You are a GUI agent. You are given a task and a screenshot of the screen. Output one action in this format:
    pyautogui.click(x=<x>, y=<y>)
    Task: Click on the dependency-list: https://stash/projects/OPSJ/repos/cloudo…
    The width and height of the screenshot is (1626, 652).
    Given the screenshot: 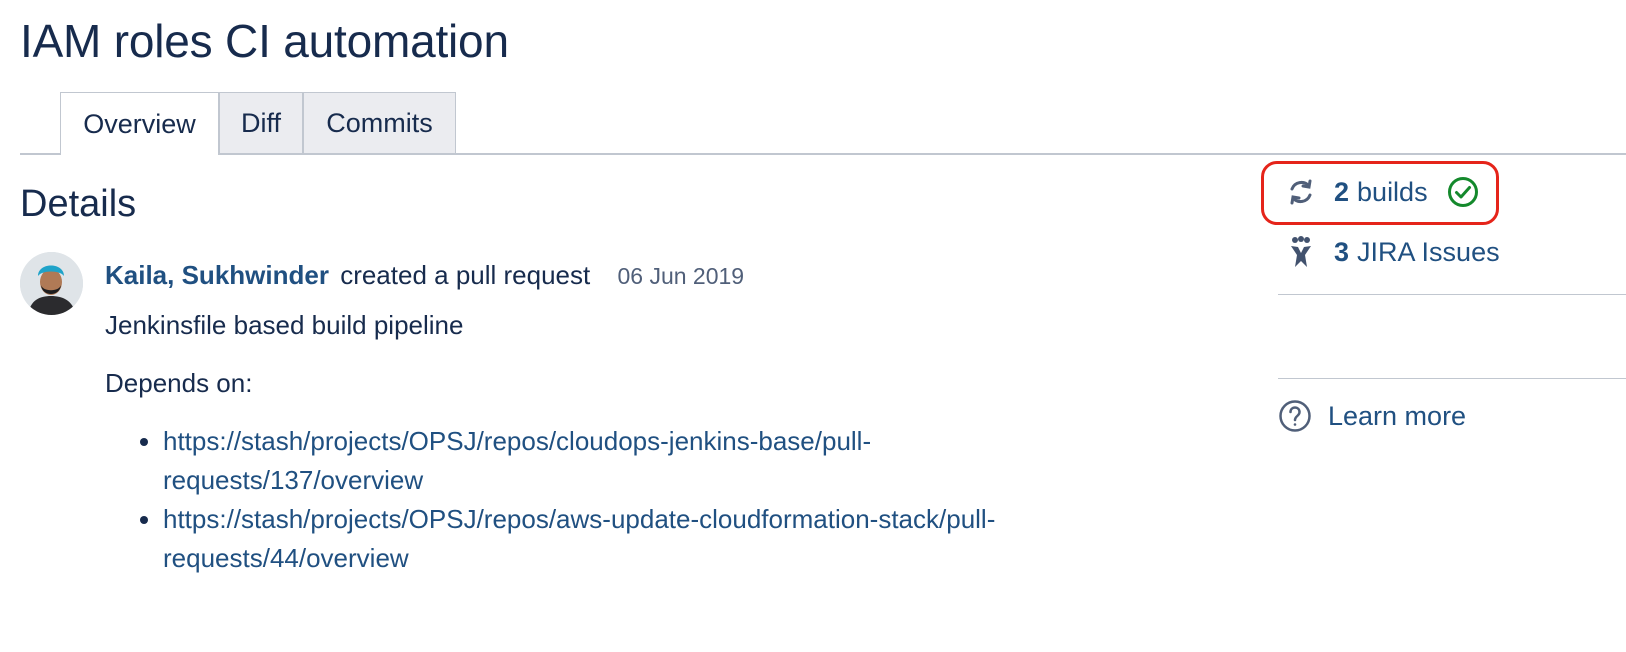 What is the action you would take?
    pyautogui.click(x=605, y=500)
    